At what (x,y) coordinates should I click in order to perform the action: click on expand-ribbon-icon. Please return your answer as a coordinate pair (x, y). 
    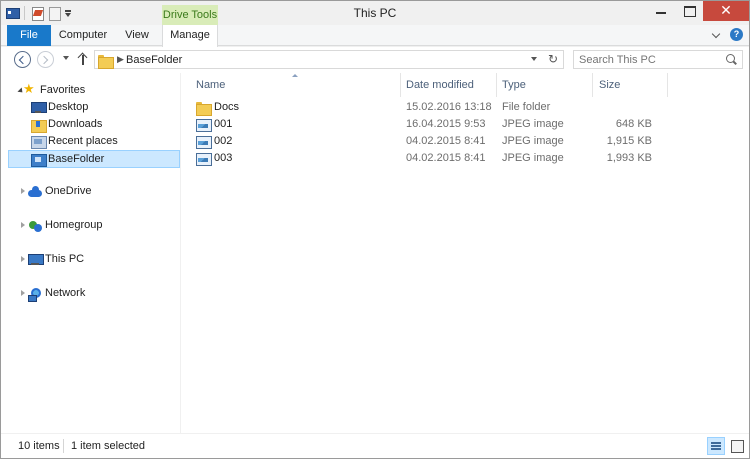
    Looking at the image, I should click on (716, 35).